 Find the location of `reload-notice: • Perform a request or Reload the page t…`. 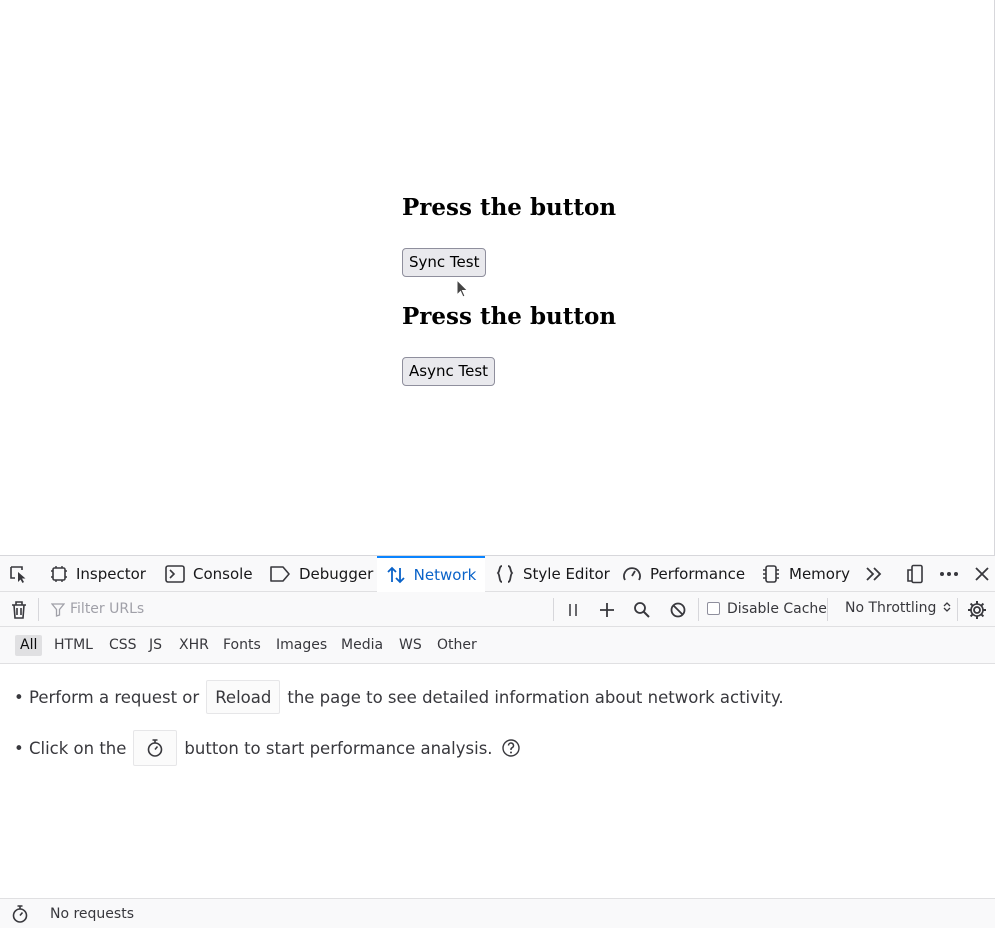

reload-notice: • Perform a request or Reload the page t… is located at coordinates (399, 697).